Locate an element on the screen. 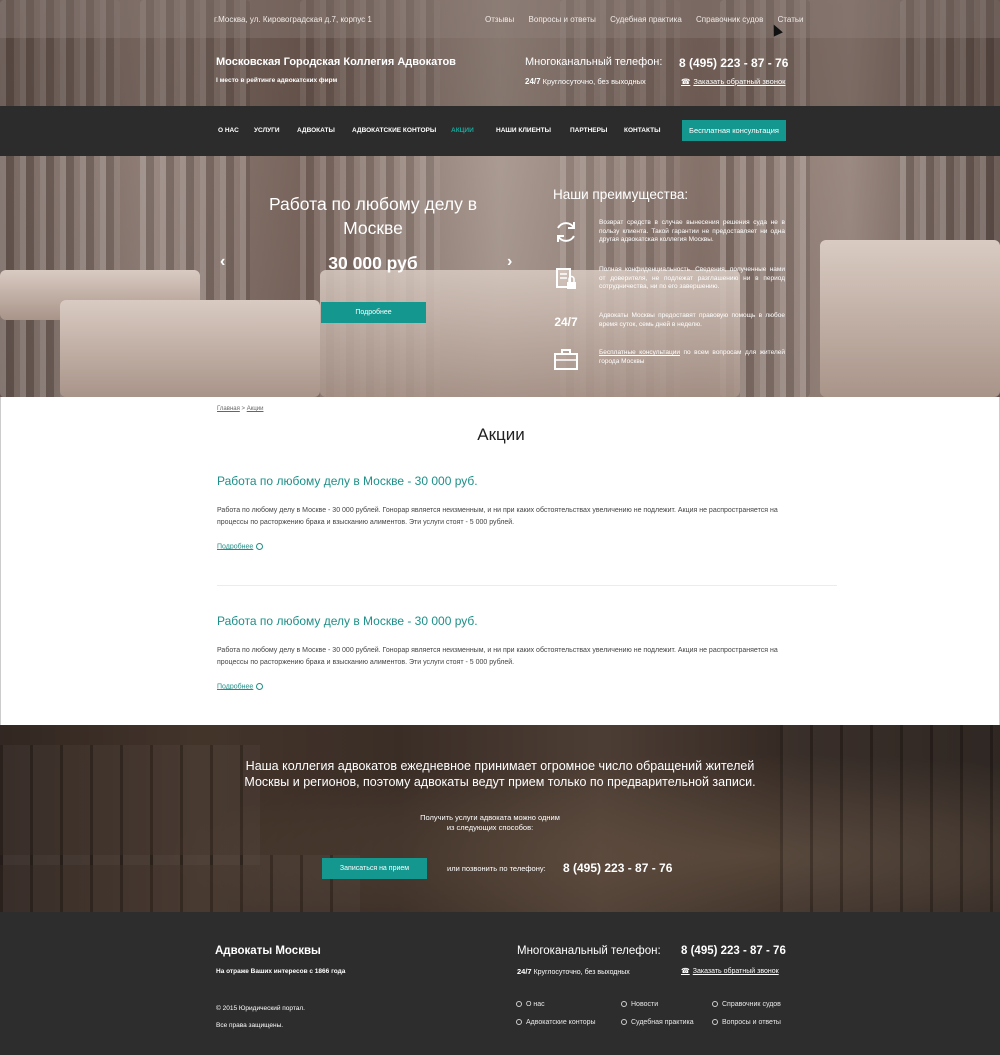 This screenshot has width=1000, height=1055. top-link-courts-directory: Справочник судов is located at coordinates (729, 19).